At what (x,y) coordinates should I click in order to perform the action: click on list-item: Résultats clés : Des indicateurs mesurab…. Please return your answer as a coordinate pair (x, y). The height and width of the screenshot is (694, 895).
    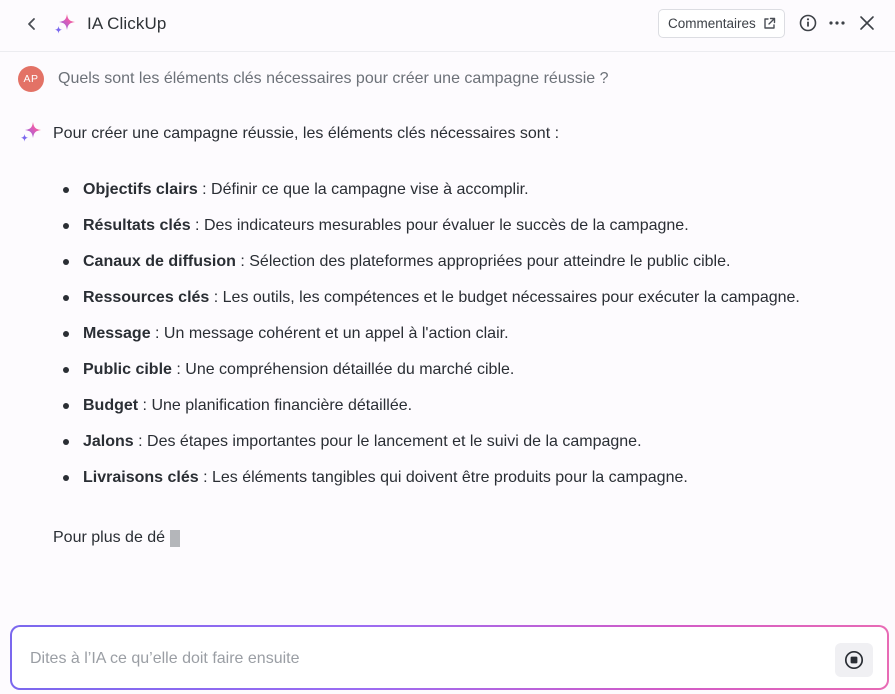
    Looking at the image, I should click on (430, 232).